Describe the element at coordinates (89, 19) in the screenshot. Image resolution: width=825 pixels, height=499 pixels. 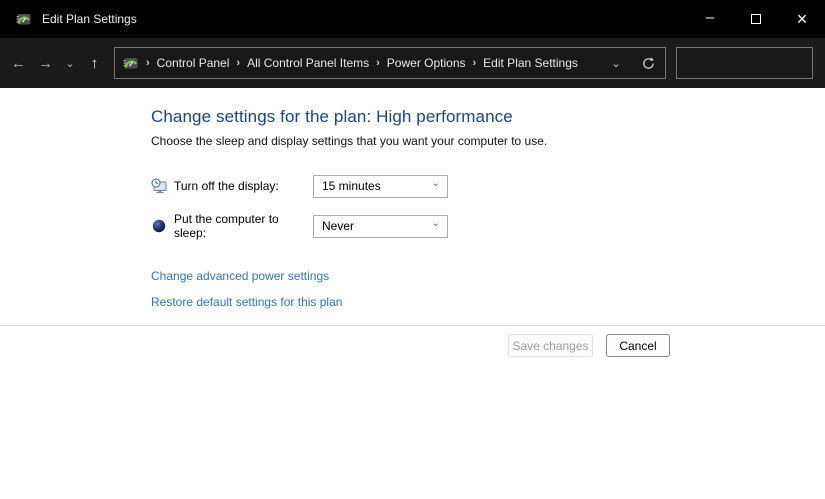
I see `window-title: Edit Plan Settings` at that location.